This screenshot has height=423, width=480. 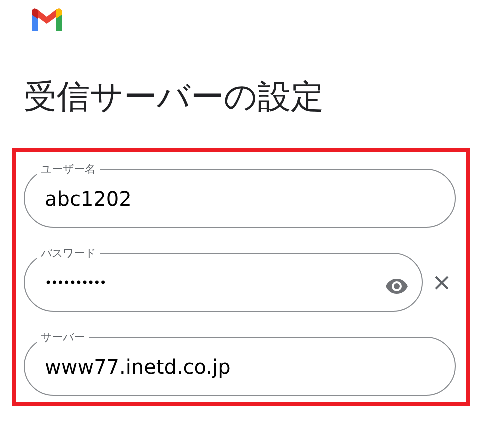 I want to click on field-label: パスワード, so click(x=68, y=253).